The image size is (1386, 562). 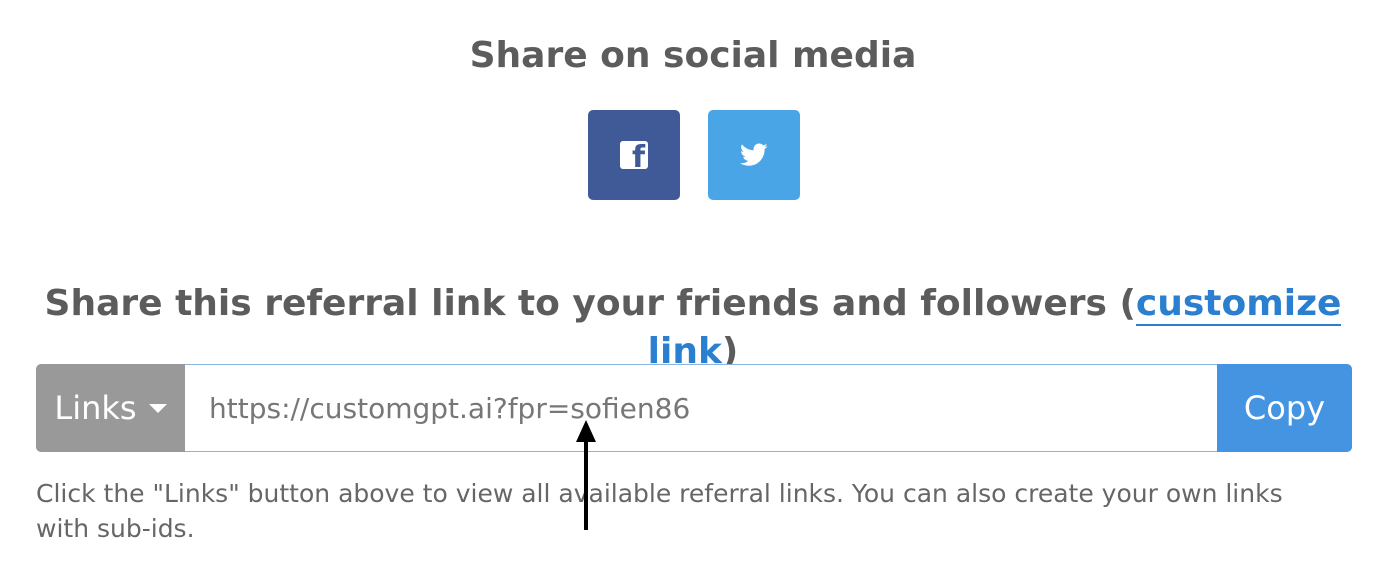 I want to click on referral-url-input, so click(x=701, y=408).